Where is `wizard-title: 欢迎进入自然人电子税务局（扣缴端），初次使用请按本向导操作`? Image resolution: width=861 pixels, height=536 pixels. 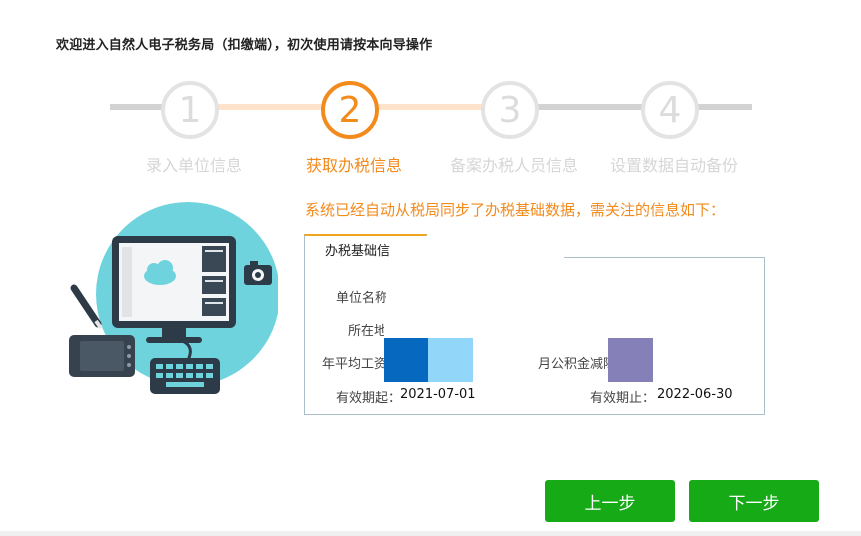 wizard-title: 欢迎进入自然人电子税务局（扣缴端），初次使用请按本向导操作 is located at coordinates (244, 45).